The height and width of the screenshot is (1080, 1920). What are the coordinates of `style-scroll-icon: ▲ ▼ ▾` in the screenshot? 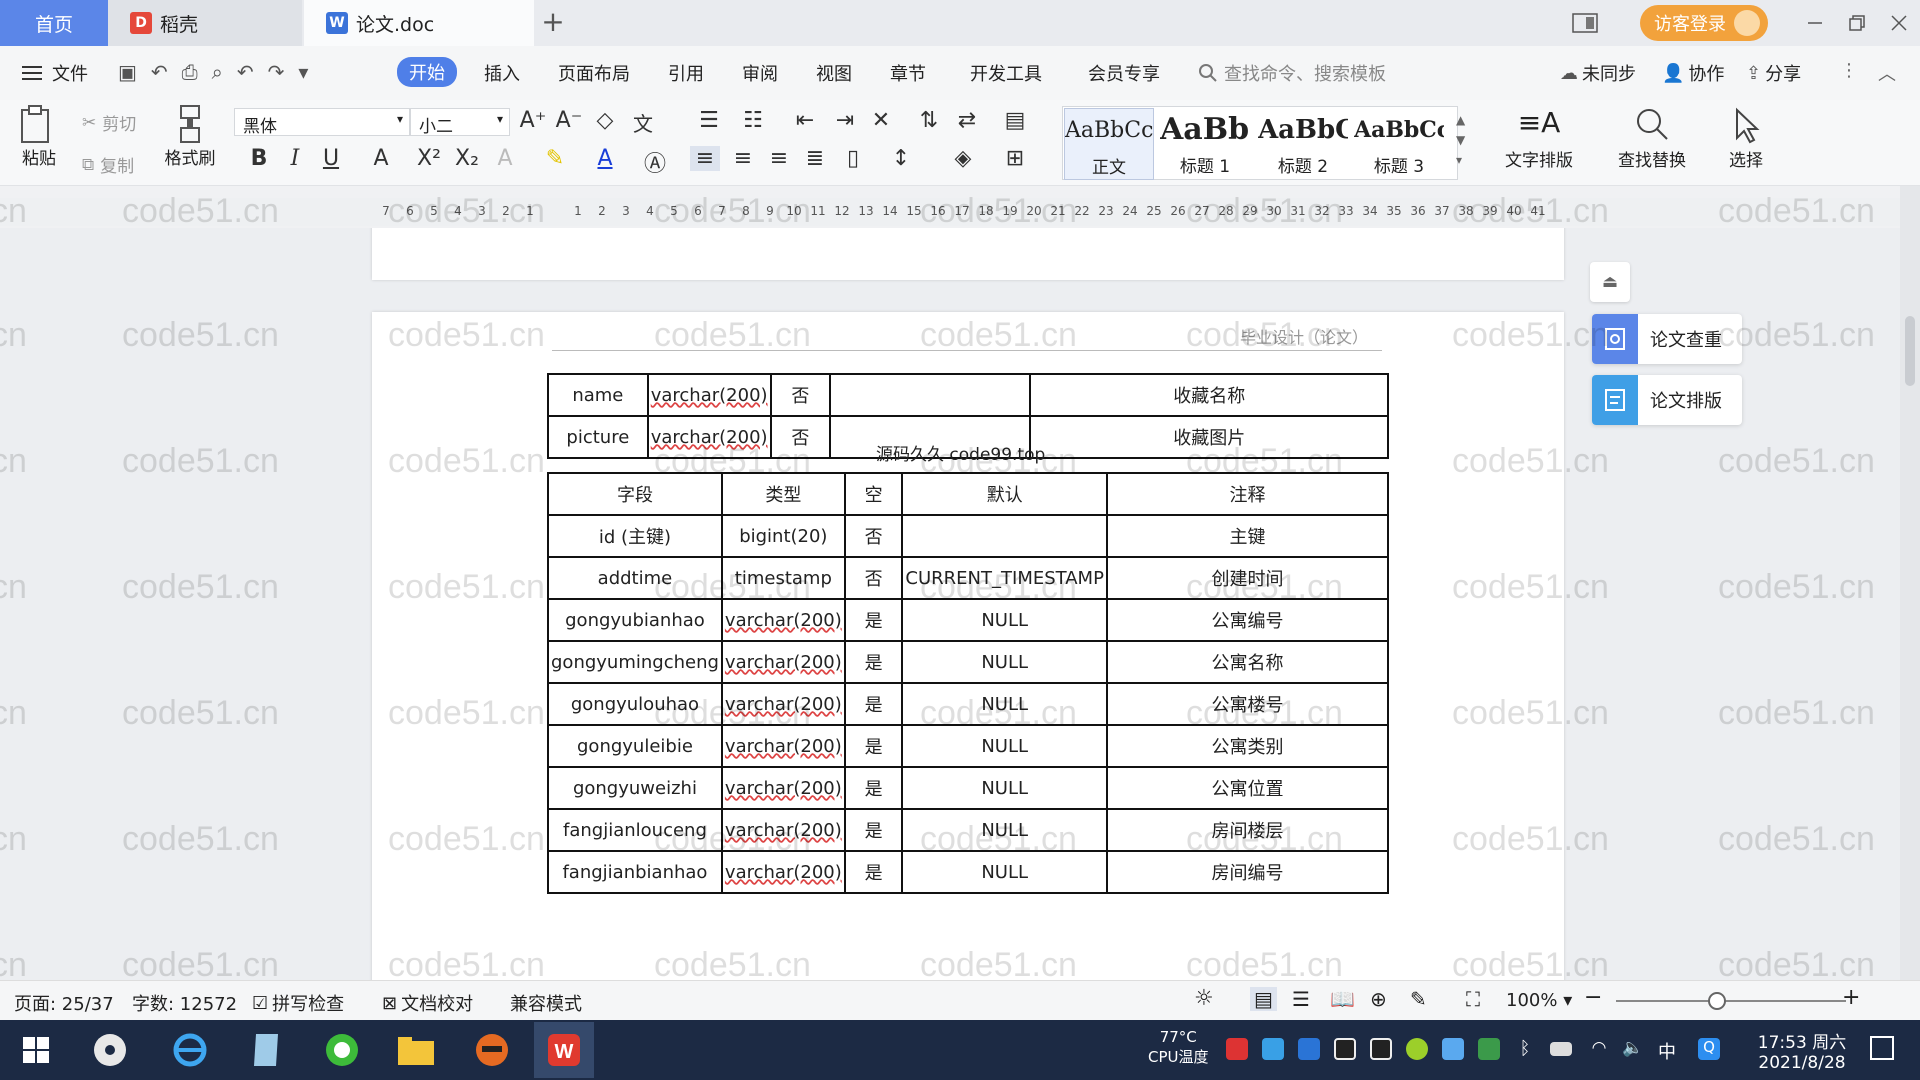 It's located at (1460, 140).